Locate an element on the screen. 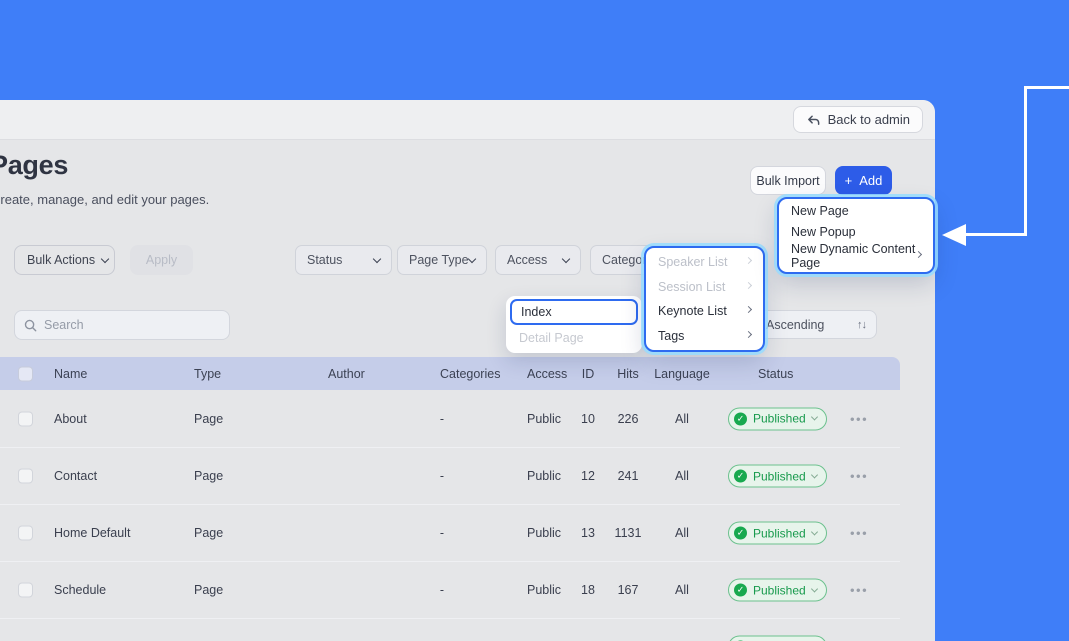  page-name: Contact is located at coordinates (76, 476).